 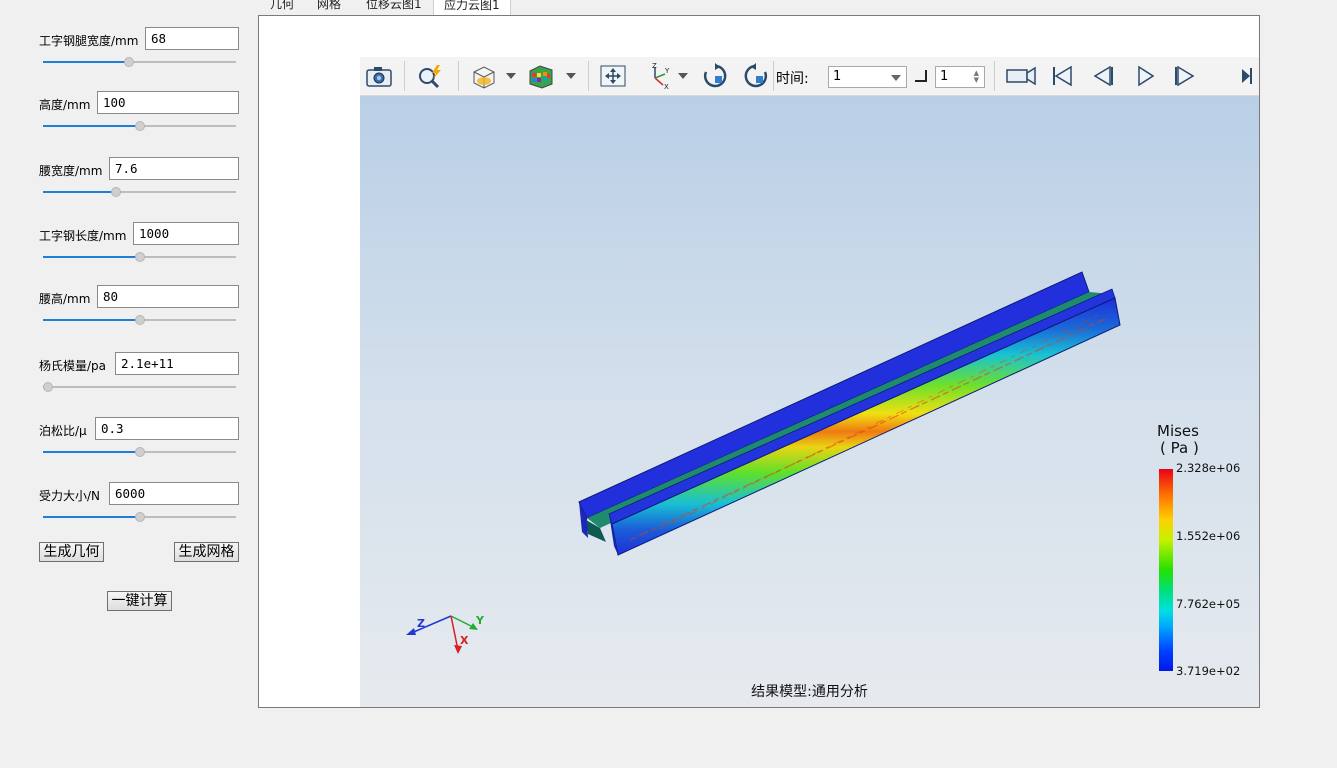 I want to click on record-camera-icon, so click(x=1020, y=76).